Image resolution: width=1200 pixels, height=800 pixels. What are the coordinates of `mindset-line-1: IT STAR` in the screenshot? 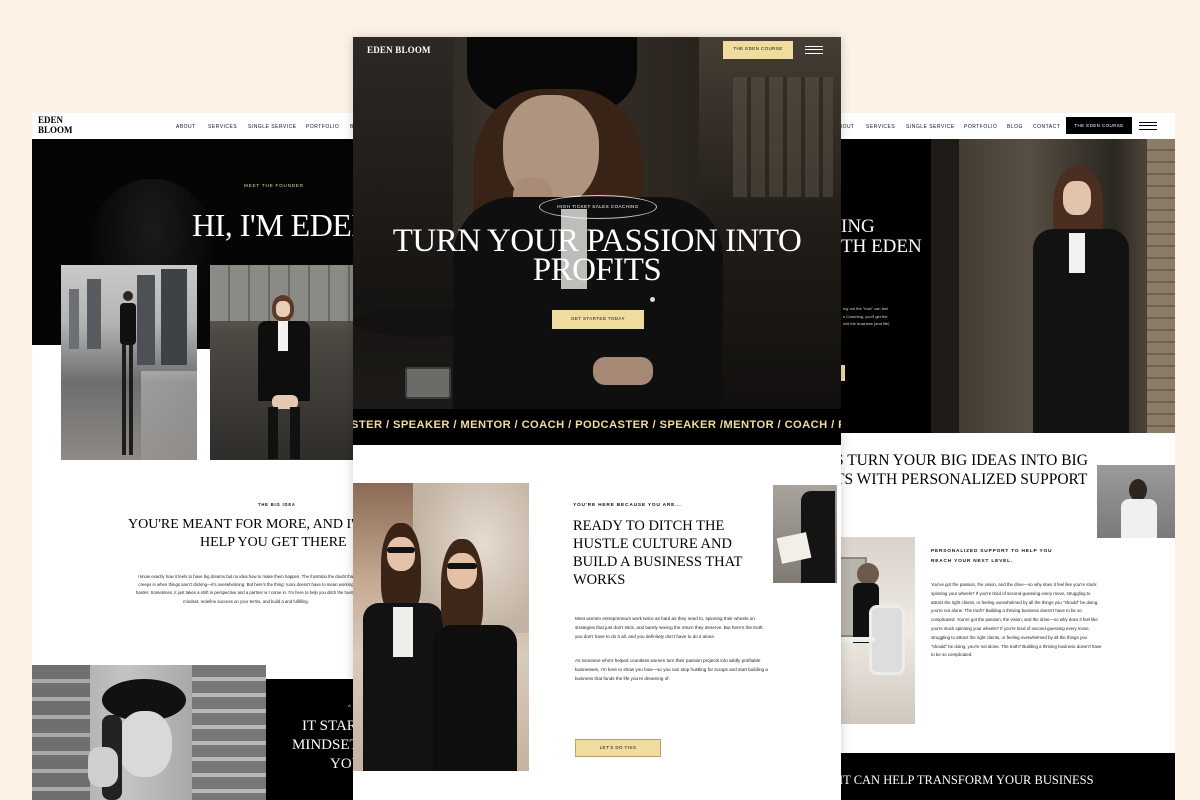 It's located at (329, 726).